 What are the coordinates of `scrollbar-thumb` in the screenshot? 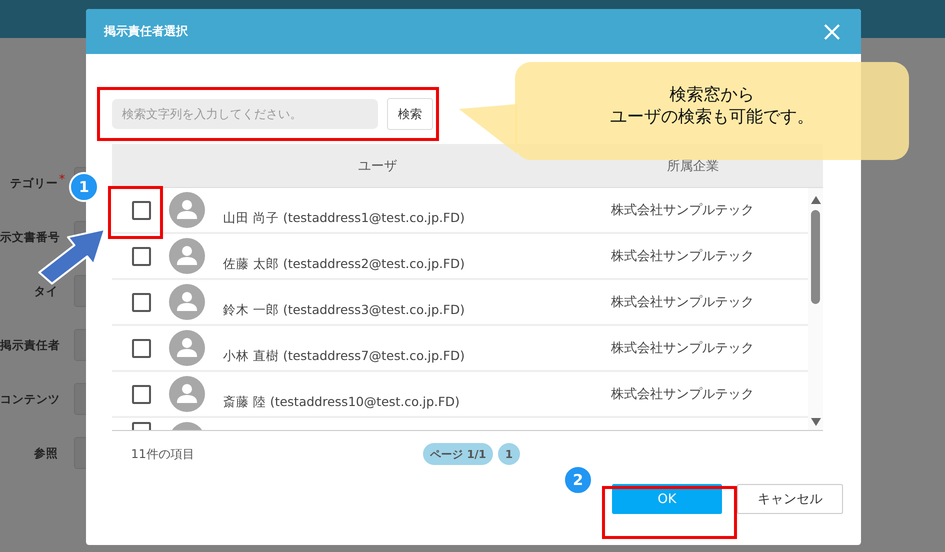 It's located at (815, 257).